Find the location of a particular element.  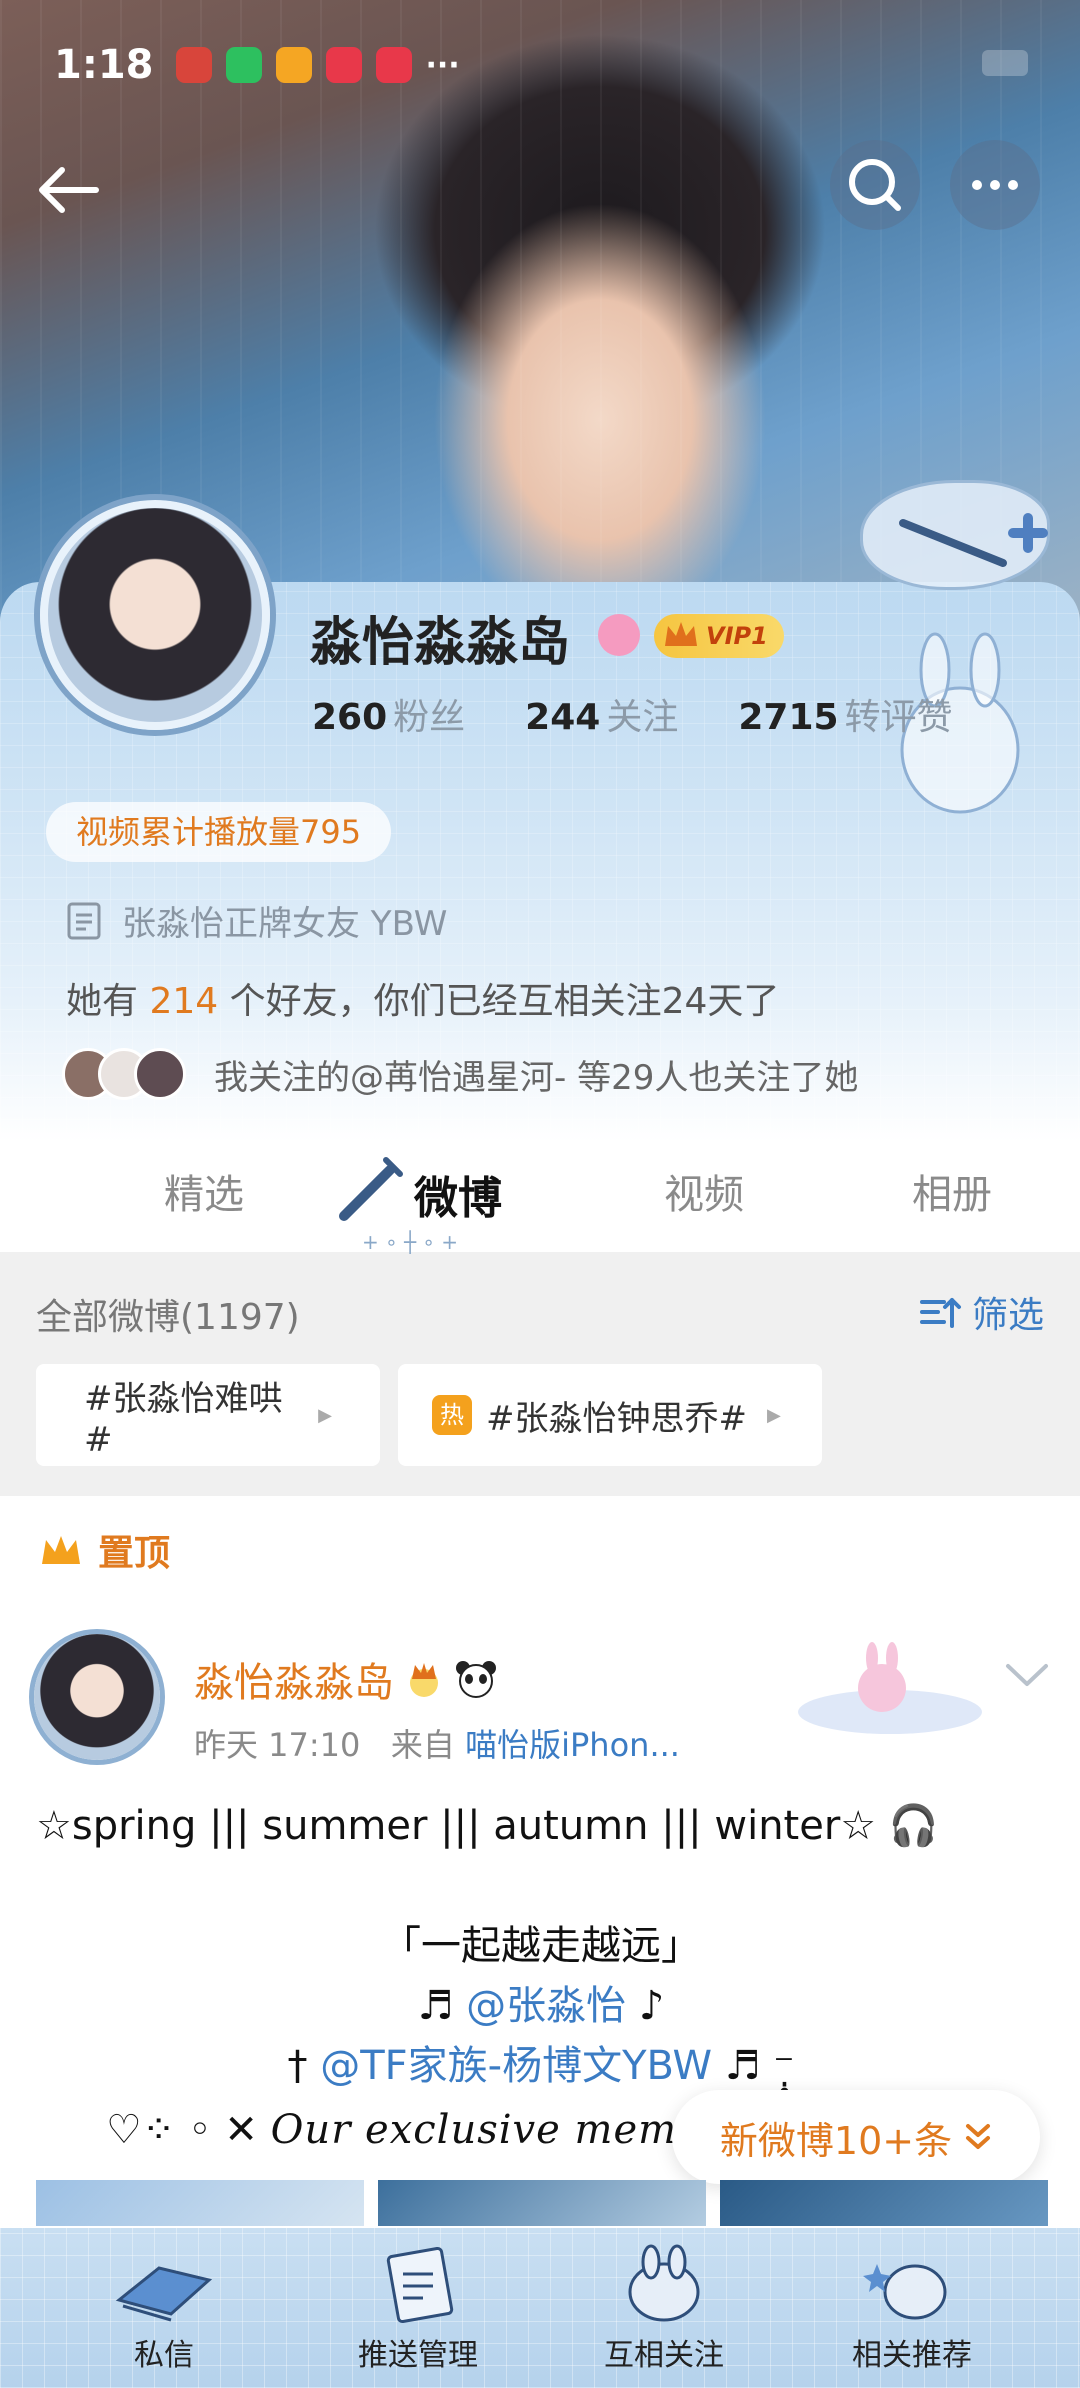

chevron-down-icon is located at coordinates (1027, 1675).